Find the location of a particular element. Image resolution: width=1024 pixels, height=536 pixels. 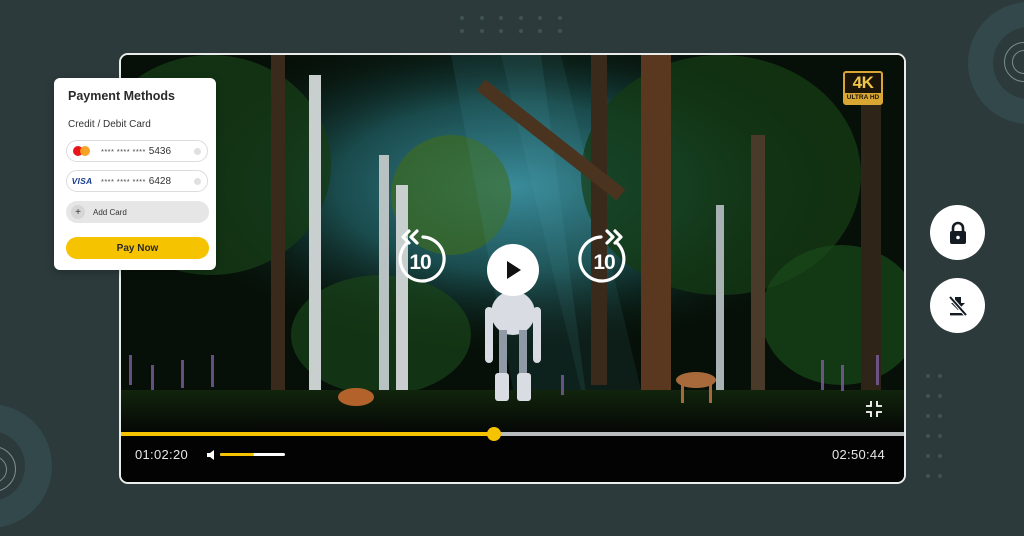

volume-fill is located at coordinates (237, 454).